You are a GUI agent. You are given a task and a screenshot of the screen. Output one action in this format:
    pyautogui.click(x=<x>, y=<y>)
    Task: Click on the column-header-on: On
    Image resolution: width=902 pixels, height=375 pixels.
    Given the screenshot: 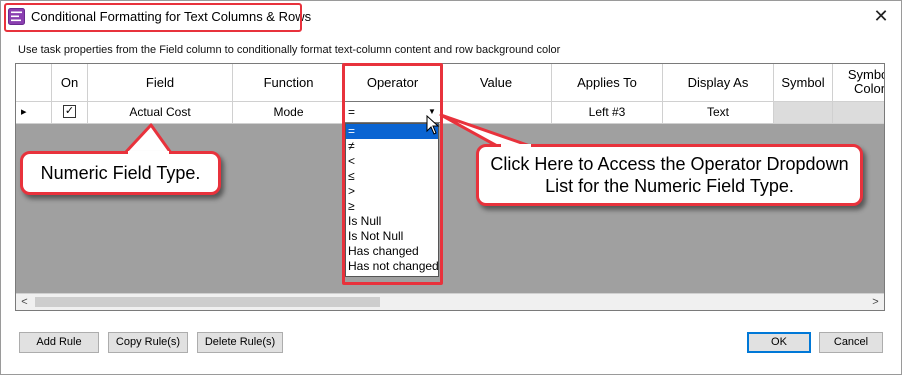 What is the action you would take?
    pyautogui.click(x=70, y=83)
    